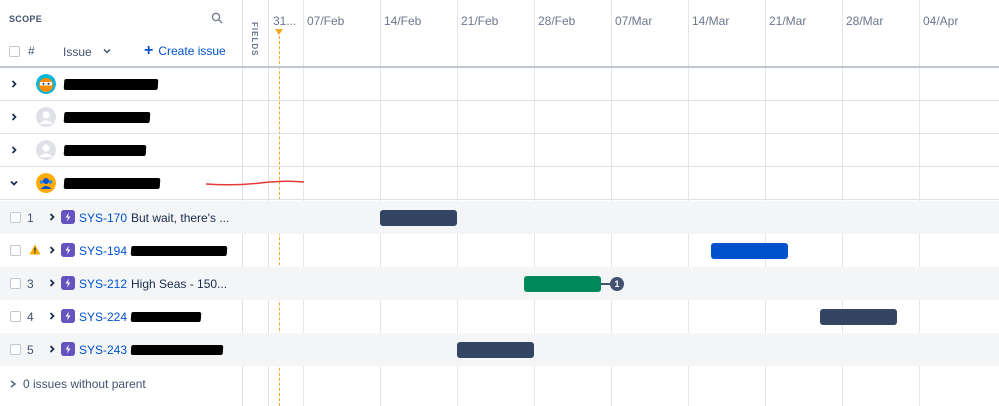 The image size is (999, 406). Describe the element at coordinates (30, 284) in the screenshot. I see `rank-number: 3` at that location.